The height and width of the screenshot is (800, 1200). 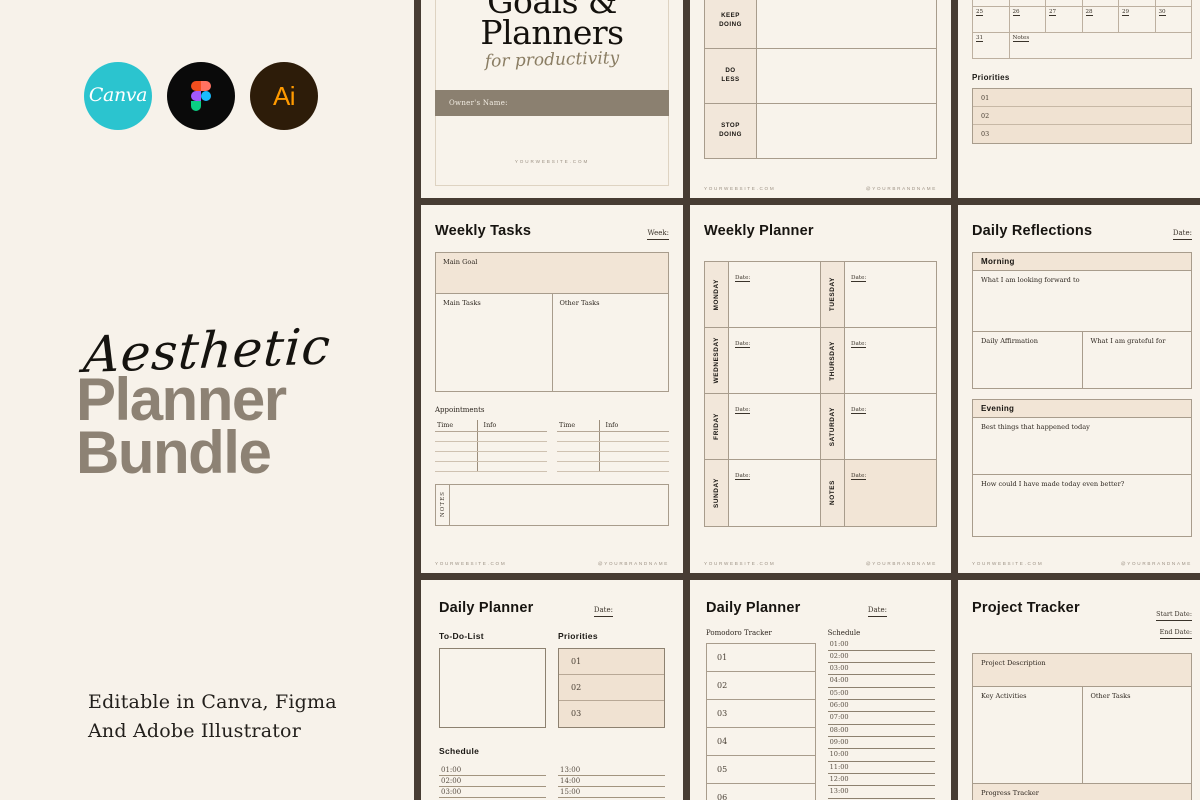 What do you see at coordinates (881, 706) in the screenshot?
I see `schedule-row: 06:00` at bounding box center [881, 706].